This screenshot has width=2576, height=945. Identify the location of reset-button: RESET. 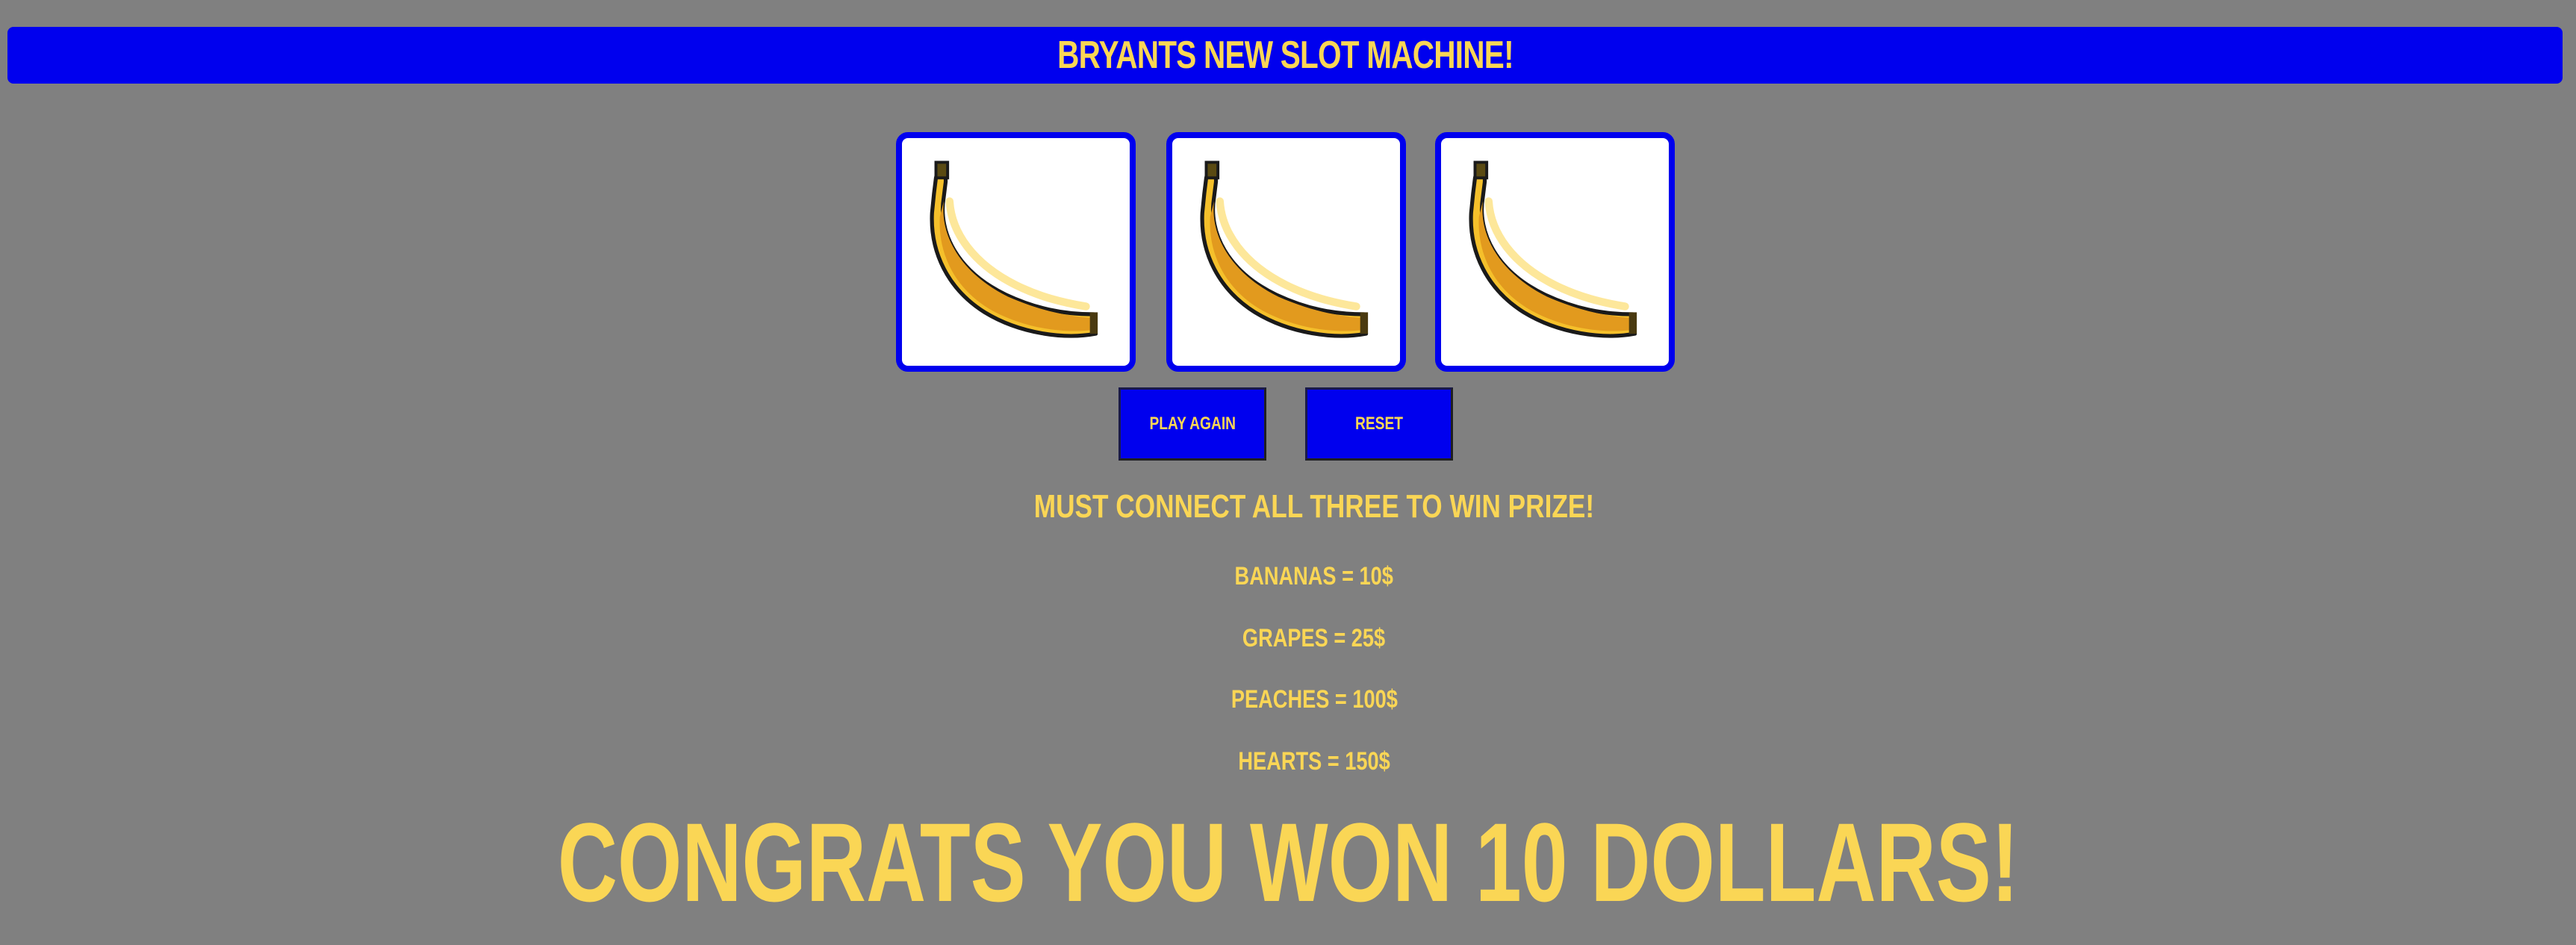
(1379, 424).